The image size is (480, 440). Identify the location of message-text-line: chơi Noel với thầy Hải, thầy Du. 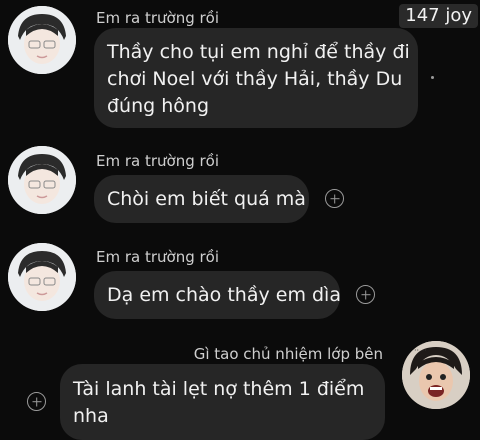
(255, 79).